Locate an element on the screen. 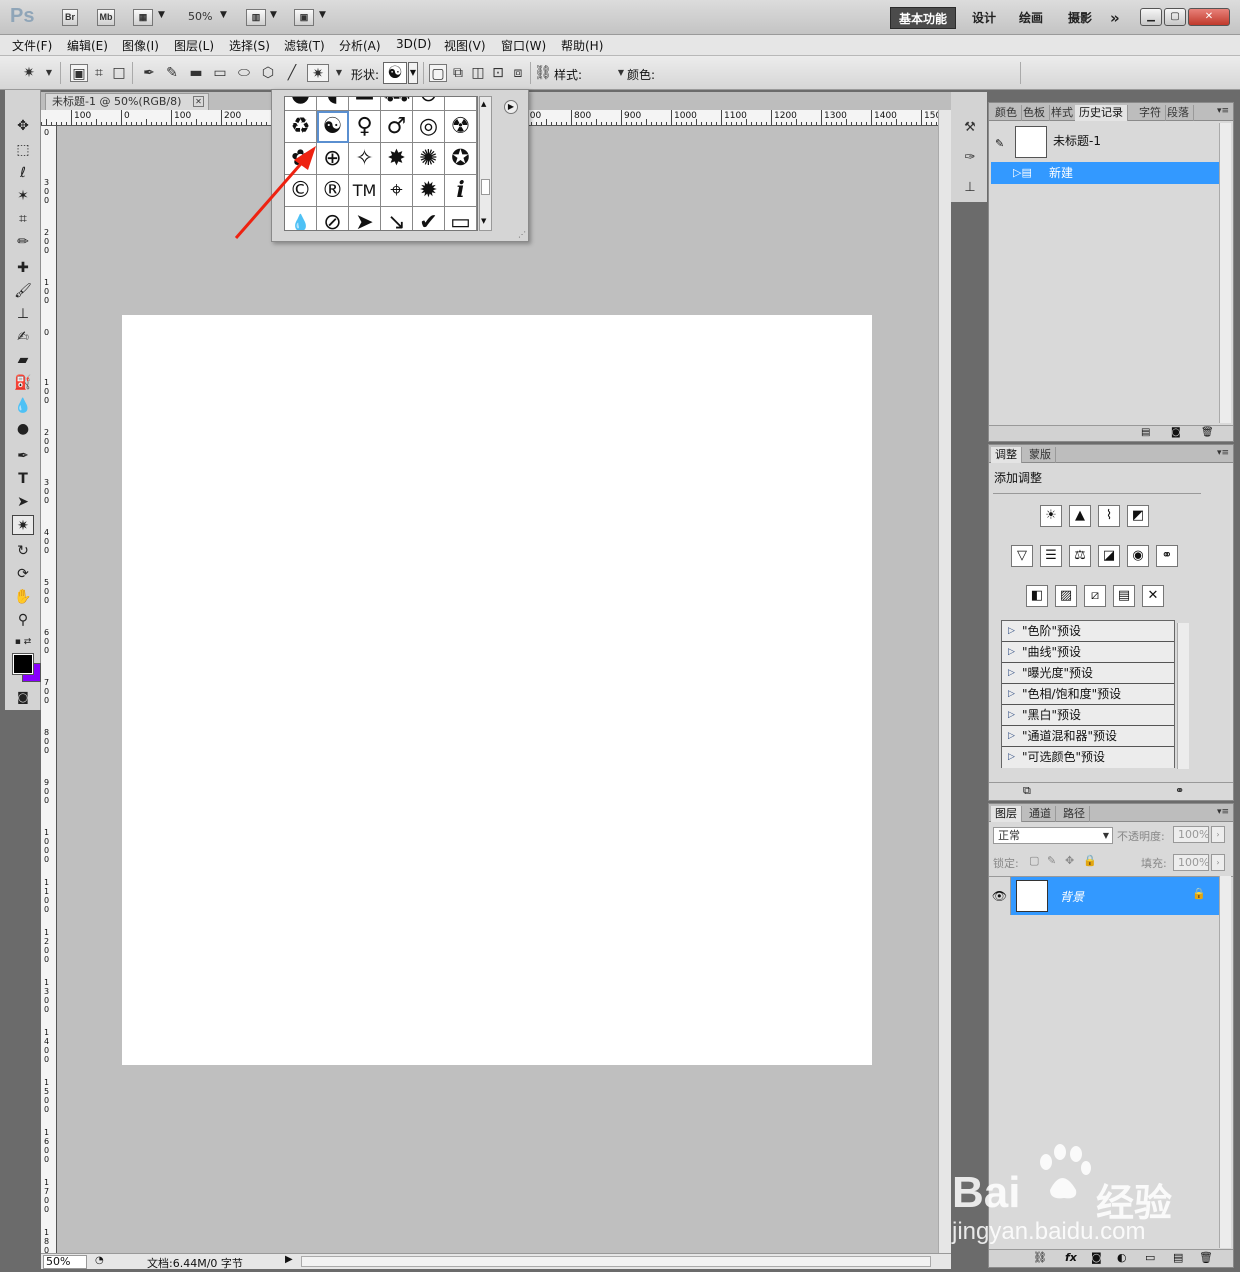 The width and height of the screenshot is (1240, 1272). shape-option: ✸ is located at coordinates (397, 159).